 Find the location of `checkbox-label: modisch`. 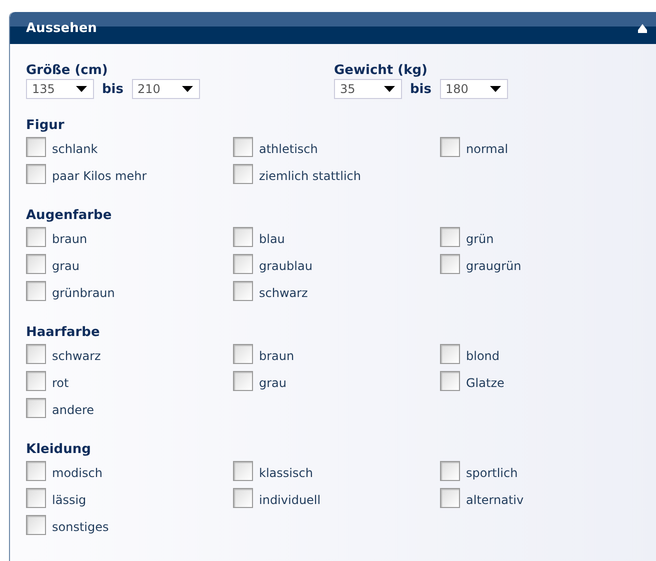

checkbox-label: modisch is located at coordinates (77, 473).